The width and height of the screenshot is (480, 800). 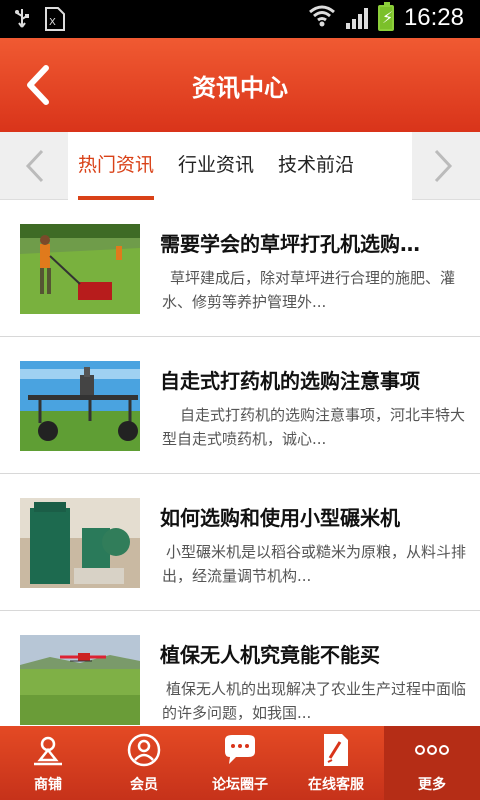 I want to click on nav-shop: 商铺, so click(x=48, y=763).